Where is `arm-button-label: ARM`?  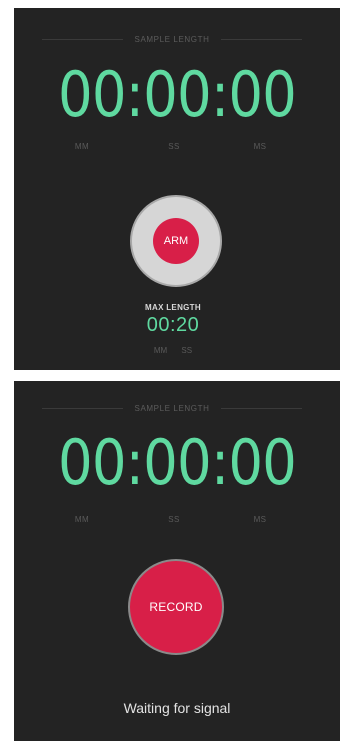
arm-button-label: ARM is located at coordinates (176, 241).